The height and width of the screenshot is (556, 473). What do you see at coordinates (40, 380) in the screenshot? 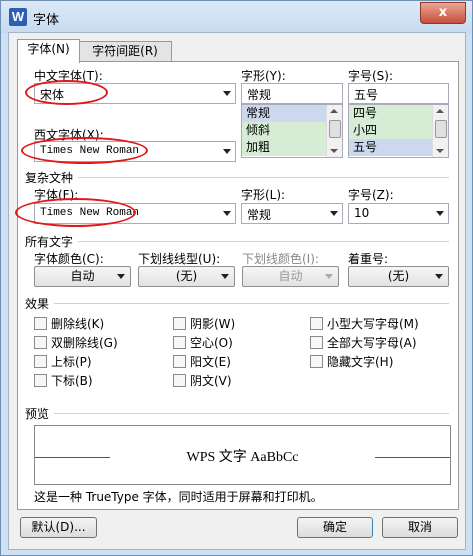
I see `subscript-checkbox` at bounding box center [40, 380].